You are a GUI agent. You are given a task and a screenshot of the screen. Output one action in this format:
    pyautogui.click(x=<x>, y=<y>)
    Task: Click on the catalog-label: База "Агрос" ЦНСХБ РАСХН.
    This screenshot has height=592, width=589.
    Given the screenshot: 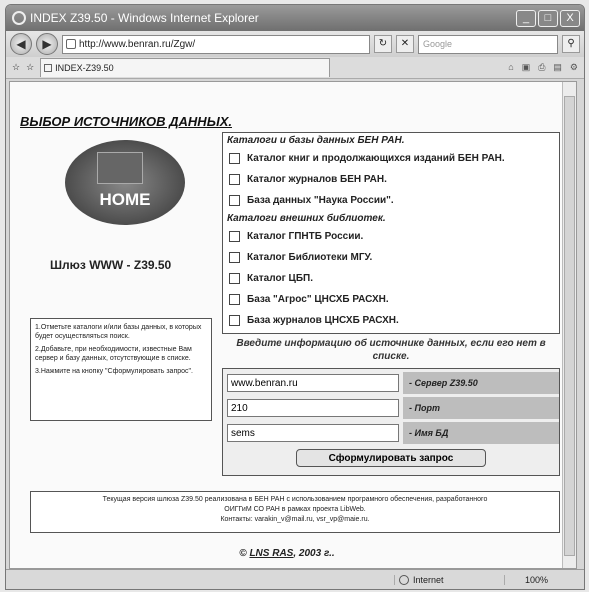 What is the action you would take?
    pyautogui.click(x=318, y=299)
    